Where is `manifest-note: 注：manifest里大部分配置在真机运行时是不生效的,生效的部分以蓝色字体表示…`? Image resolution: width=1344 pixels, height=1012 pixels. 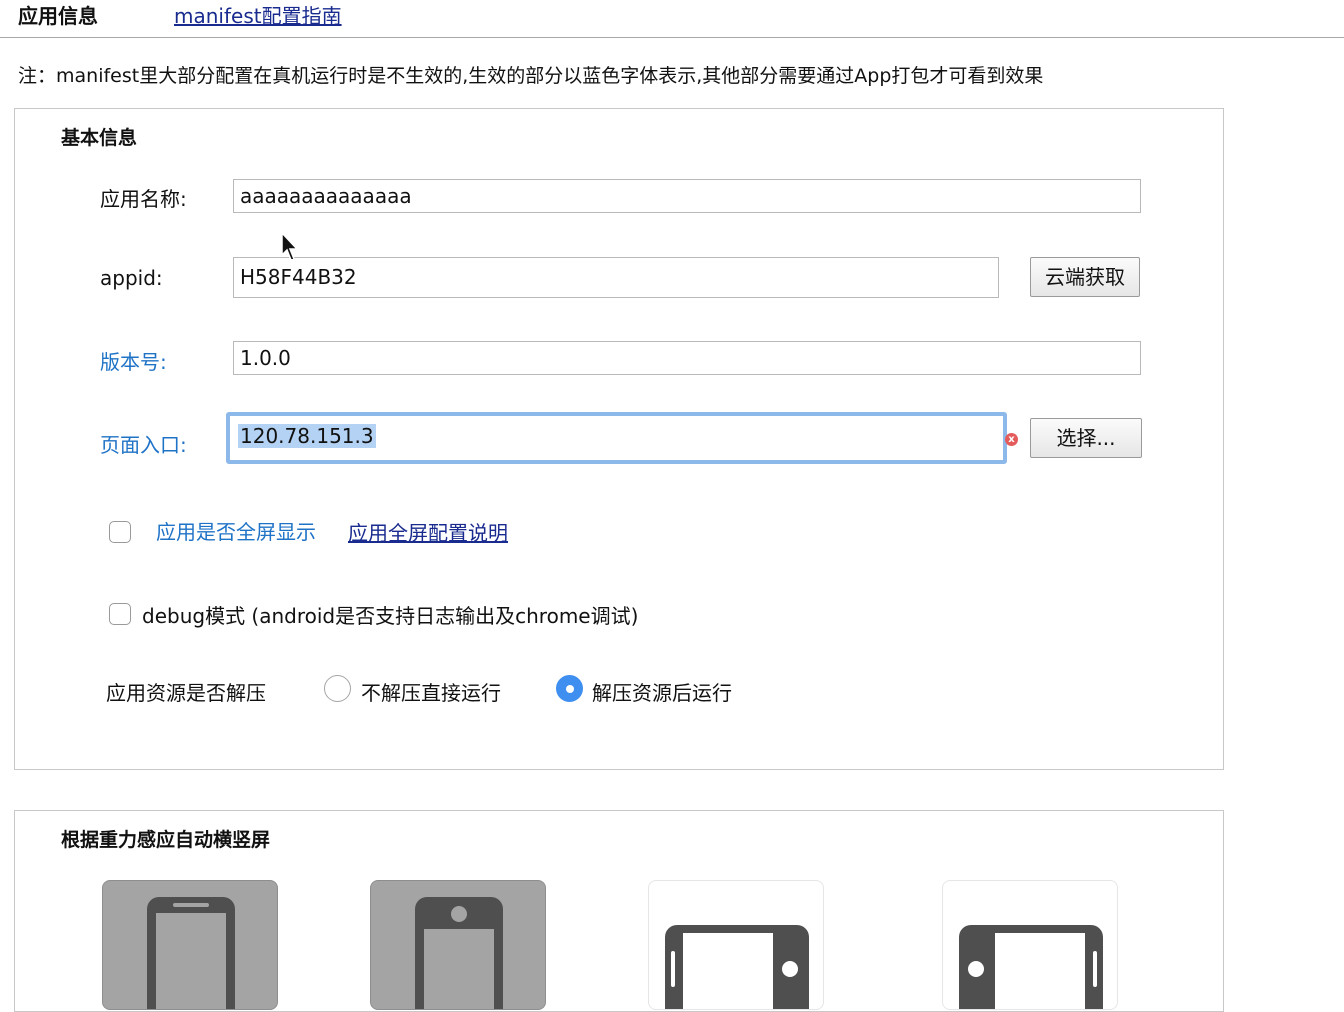 manifest-note: 注：manifest里大部分配置在真机运行时是不生效的,生效的部分以蓝色字体表示… is located at coordinates (531, 76).